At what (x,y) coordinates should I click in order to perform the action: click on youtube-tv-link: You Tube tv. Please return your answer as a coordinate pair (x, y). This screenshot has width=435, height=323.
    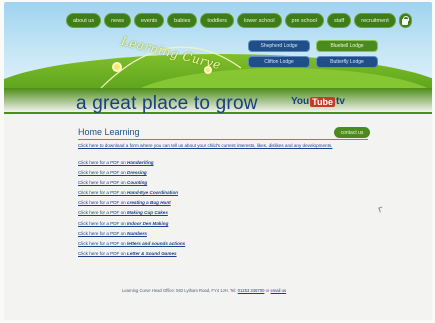
    Looking at the image, I should click on (318, 101).